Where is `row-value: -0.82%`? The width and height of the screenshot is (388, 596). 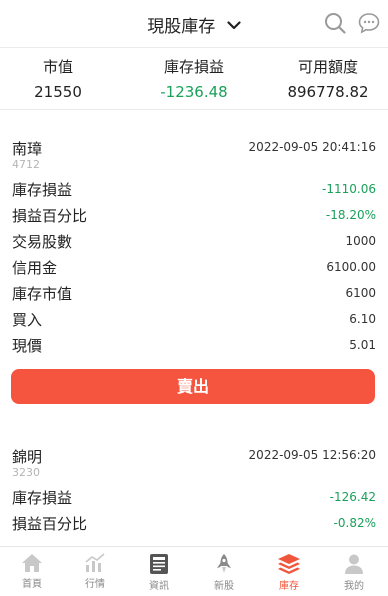 row-value: -0.82% is located at coordinates (354, 523).